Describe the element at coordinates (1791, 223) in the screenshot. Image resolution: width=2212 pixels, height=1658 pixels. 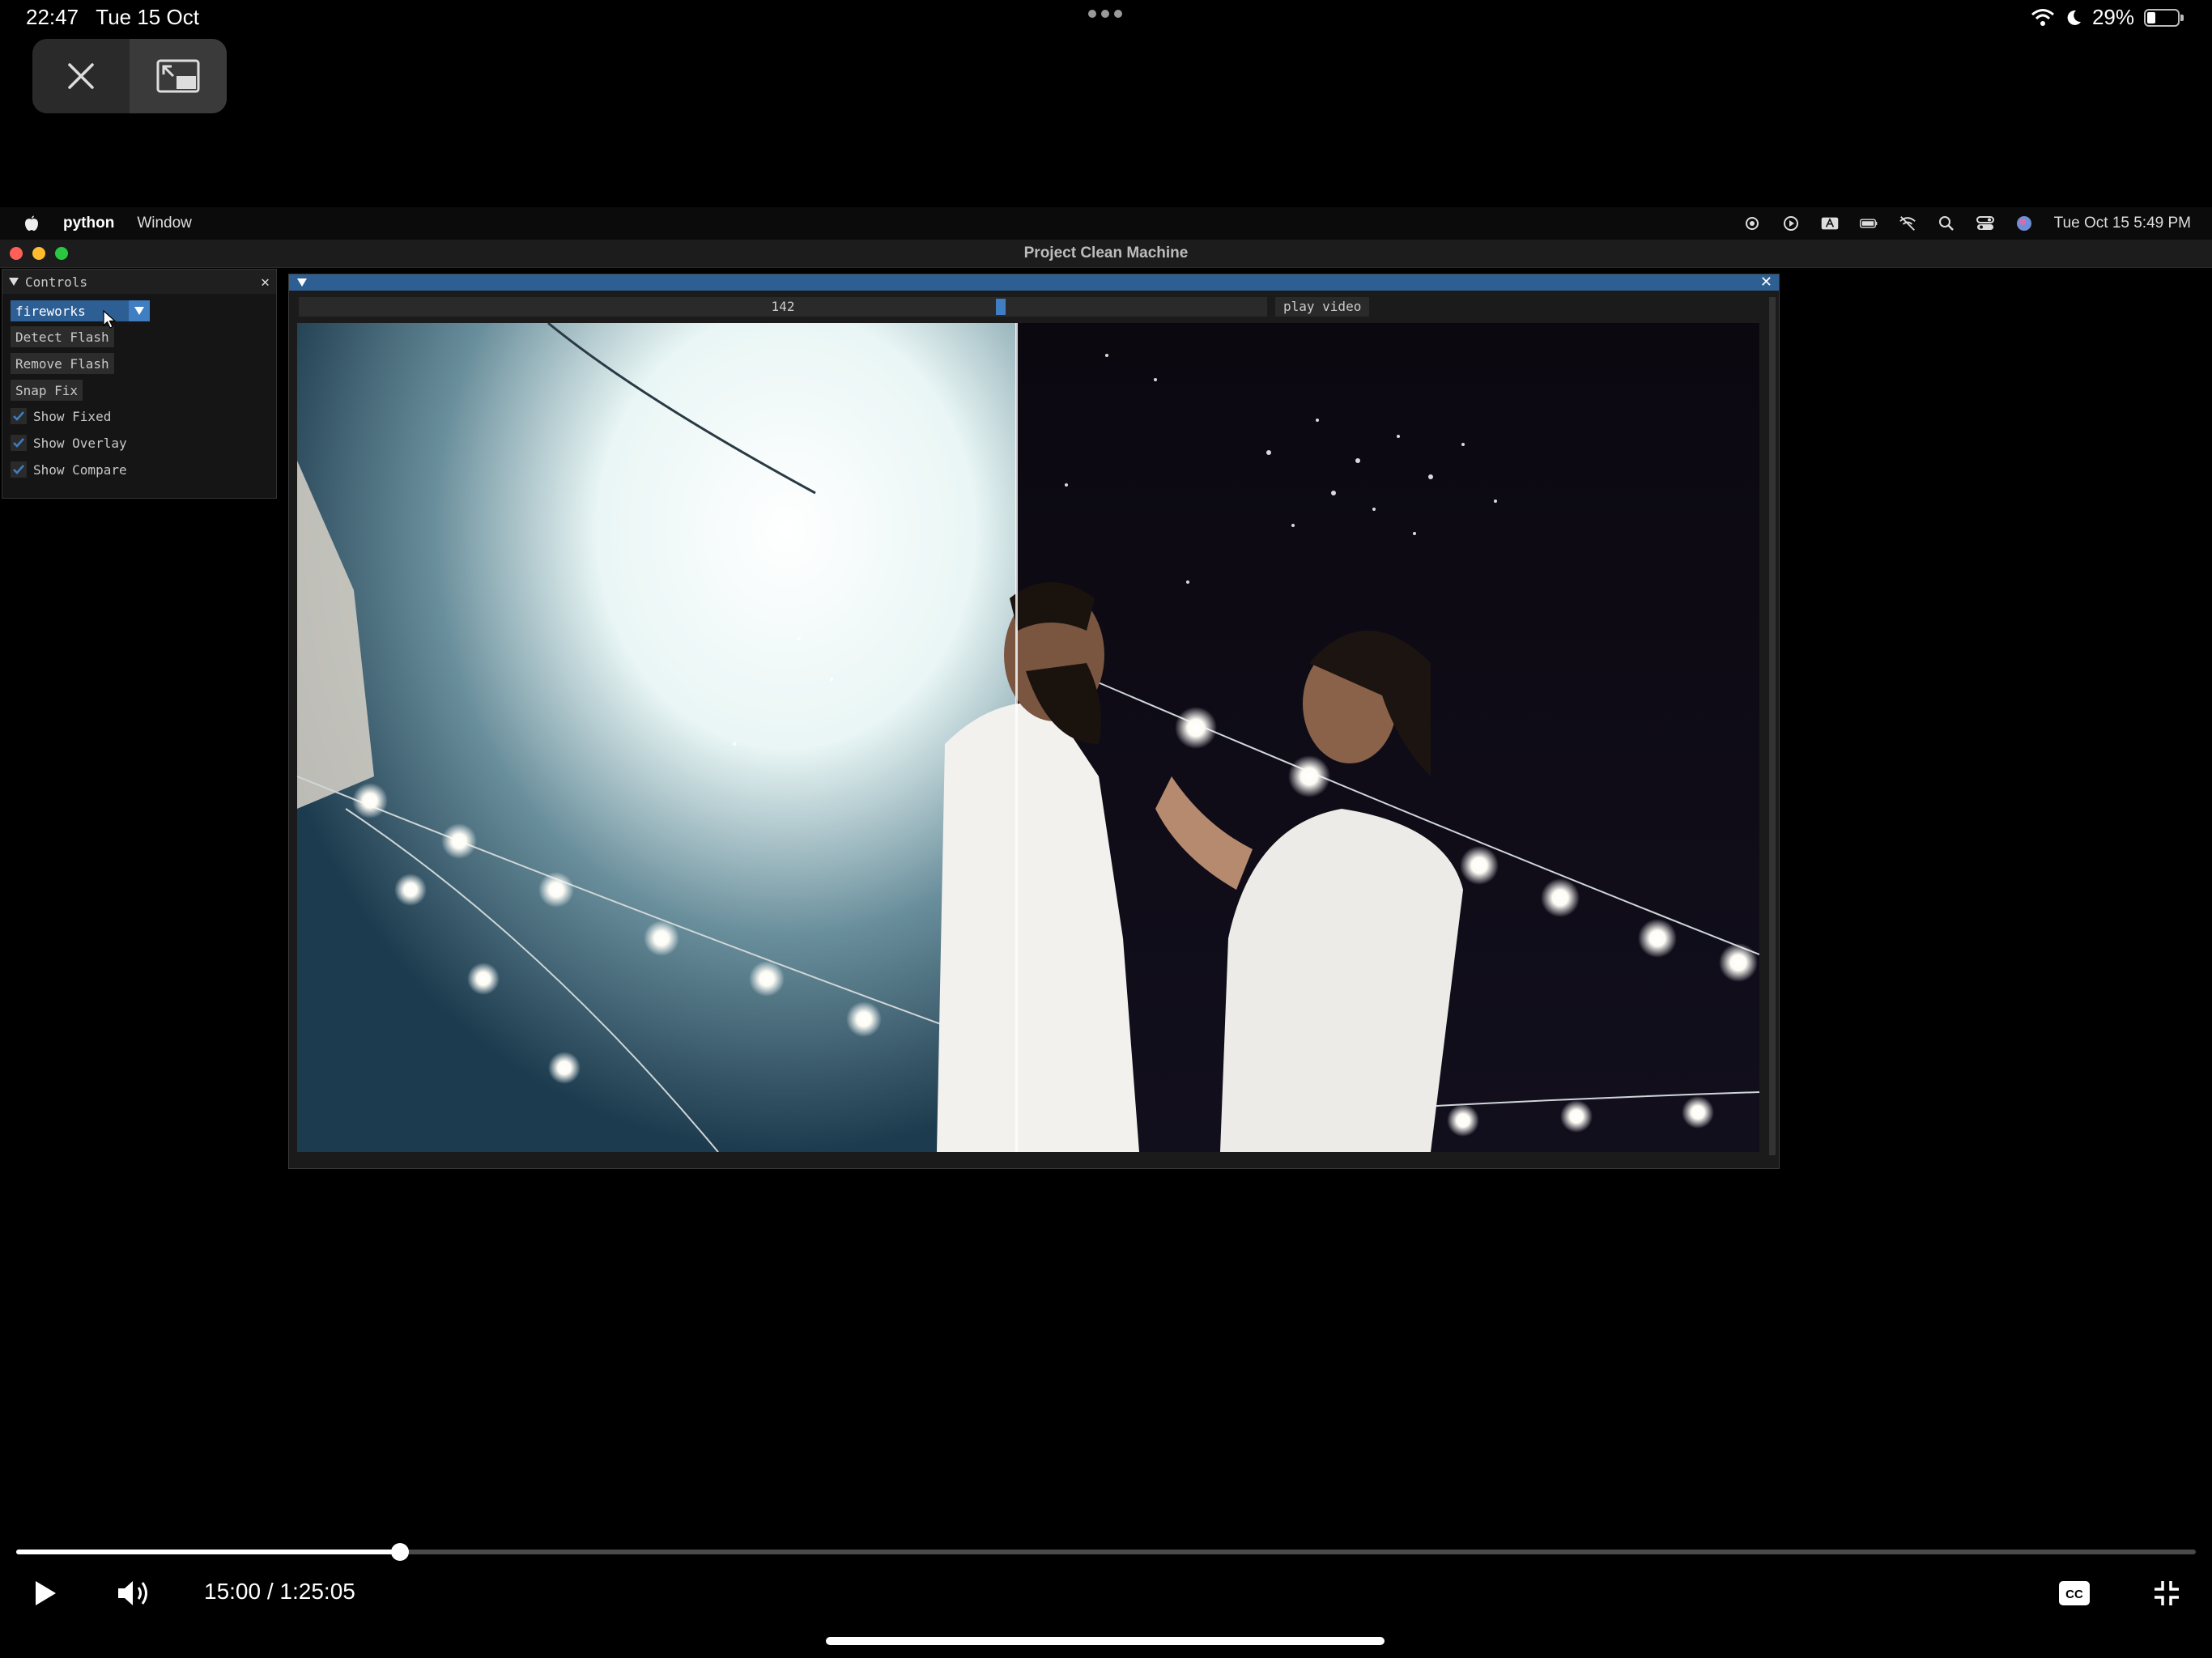
I see `play-circle-icon` at that location.